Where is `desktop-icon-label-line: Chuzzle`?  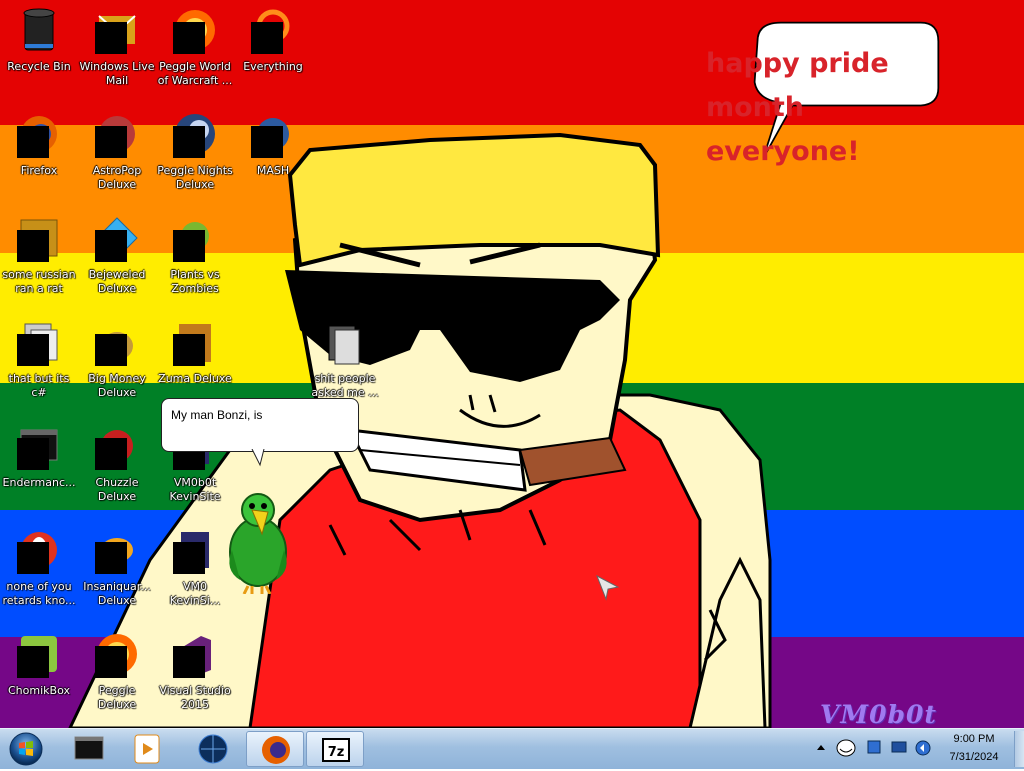 desktop-icon-label-line: Chuzzle is located at coordinates (117, 482).